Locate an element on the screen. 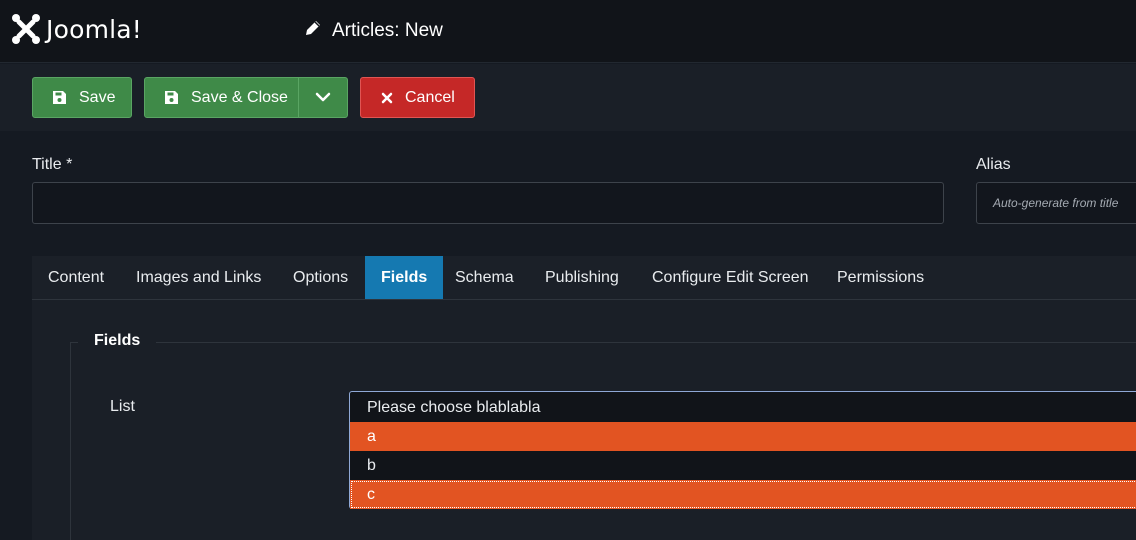  tab-configure-edit-screen: Configure Edit Screen is located at coordinates (730, 277).